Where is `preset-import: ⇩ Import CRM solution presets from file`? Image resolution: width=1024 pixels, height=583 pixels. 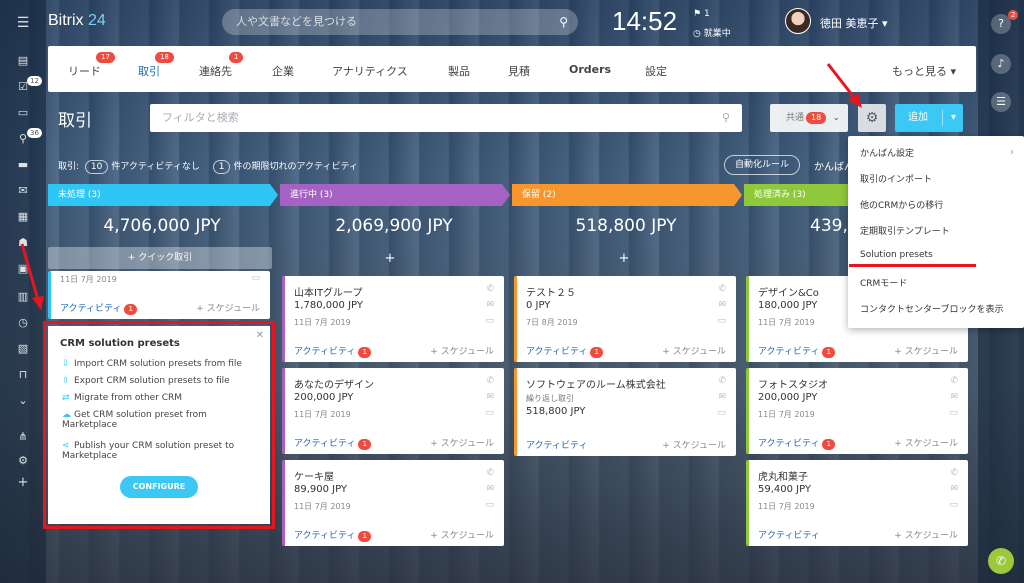
preset-import: ⇩ Import CRM solution presets from file is located at coordinates (162, 364).